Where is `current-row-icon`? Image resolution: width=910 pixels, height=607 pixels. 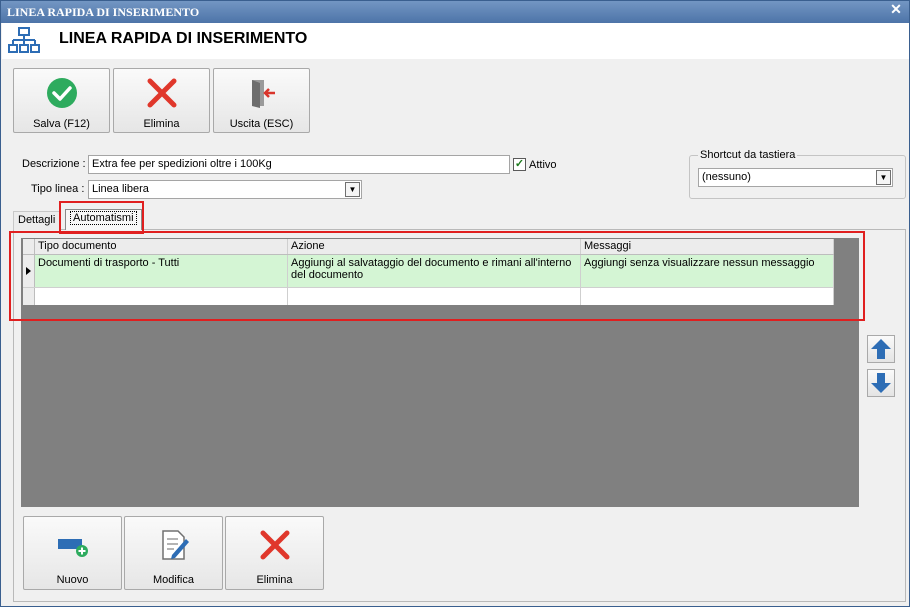 current-row-icon is located at coordinates (28, 271).